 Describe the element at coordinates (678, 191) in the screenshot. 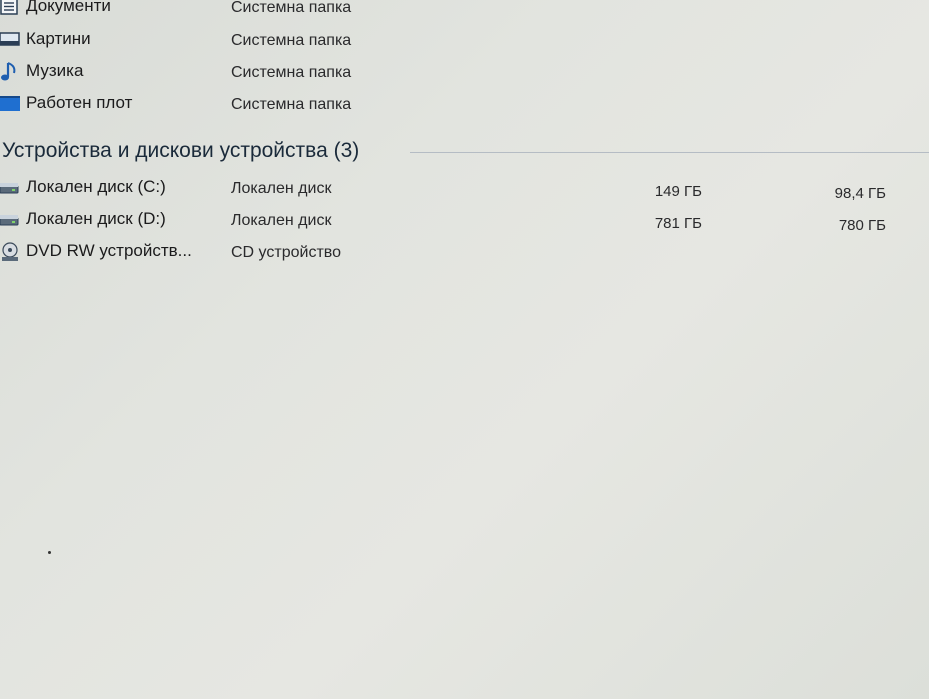

I see `drive-total-size: 149 ГБ` at that location.